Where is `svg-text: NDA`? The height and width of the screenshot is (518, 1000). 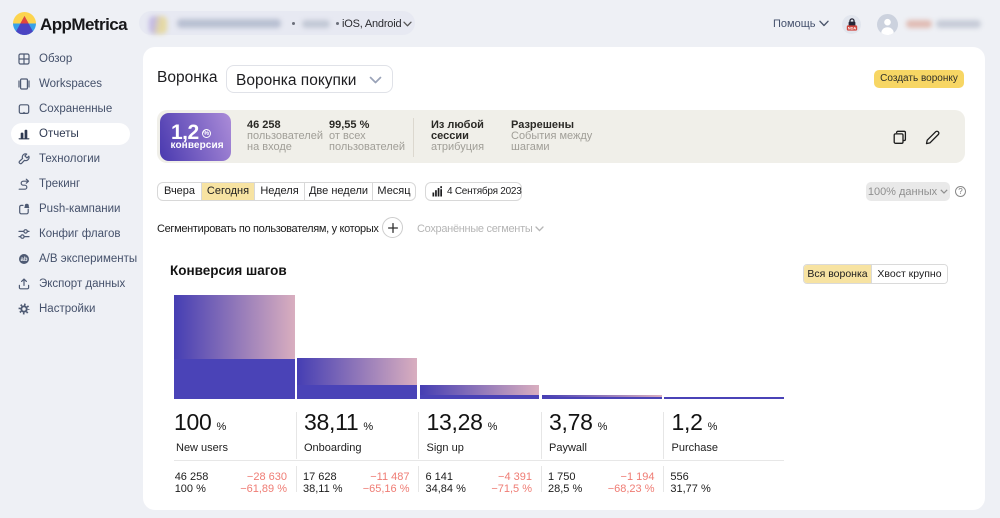 svg-text: NDA is located at coordinates (851, 27).